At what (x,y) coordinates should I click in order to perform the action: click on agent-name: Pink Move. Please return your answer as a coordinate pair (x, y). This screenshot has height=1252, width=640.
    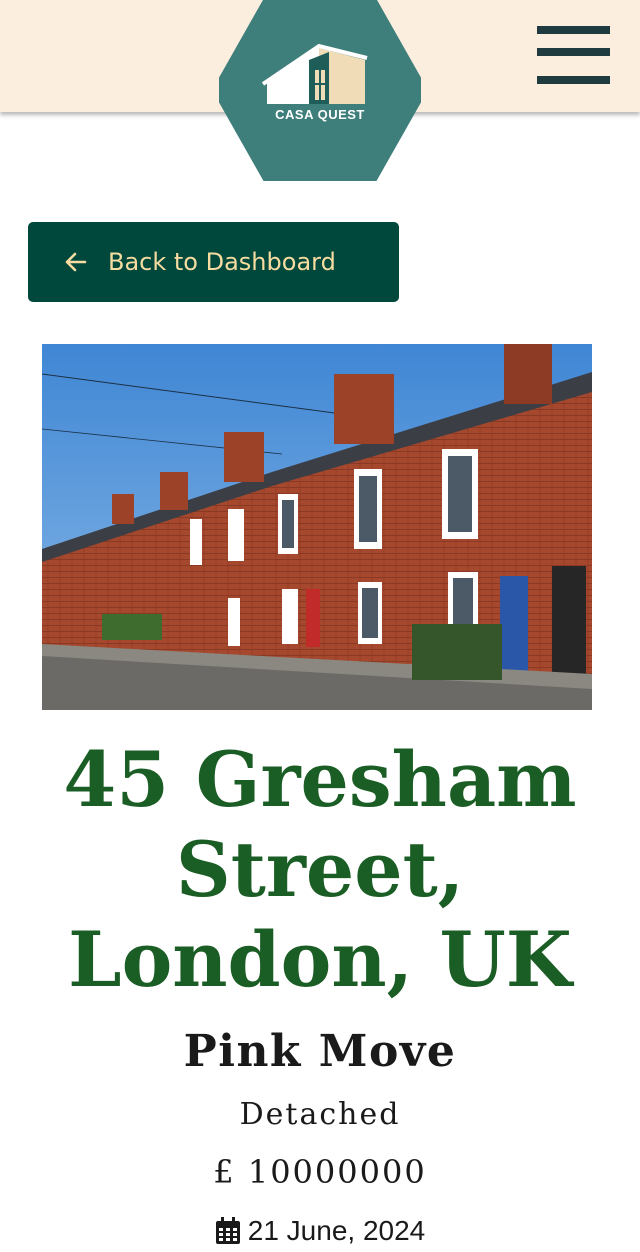
    Looking at the image, I should click on (320, 1051).